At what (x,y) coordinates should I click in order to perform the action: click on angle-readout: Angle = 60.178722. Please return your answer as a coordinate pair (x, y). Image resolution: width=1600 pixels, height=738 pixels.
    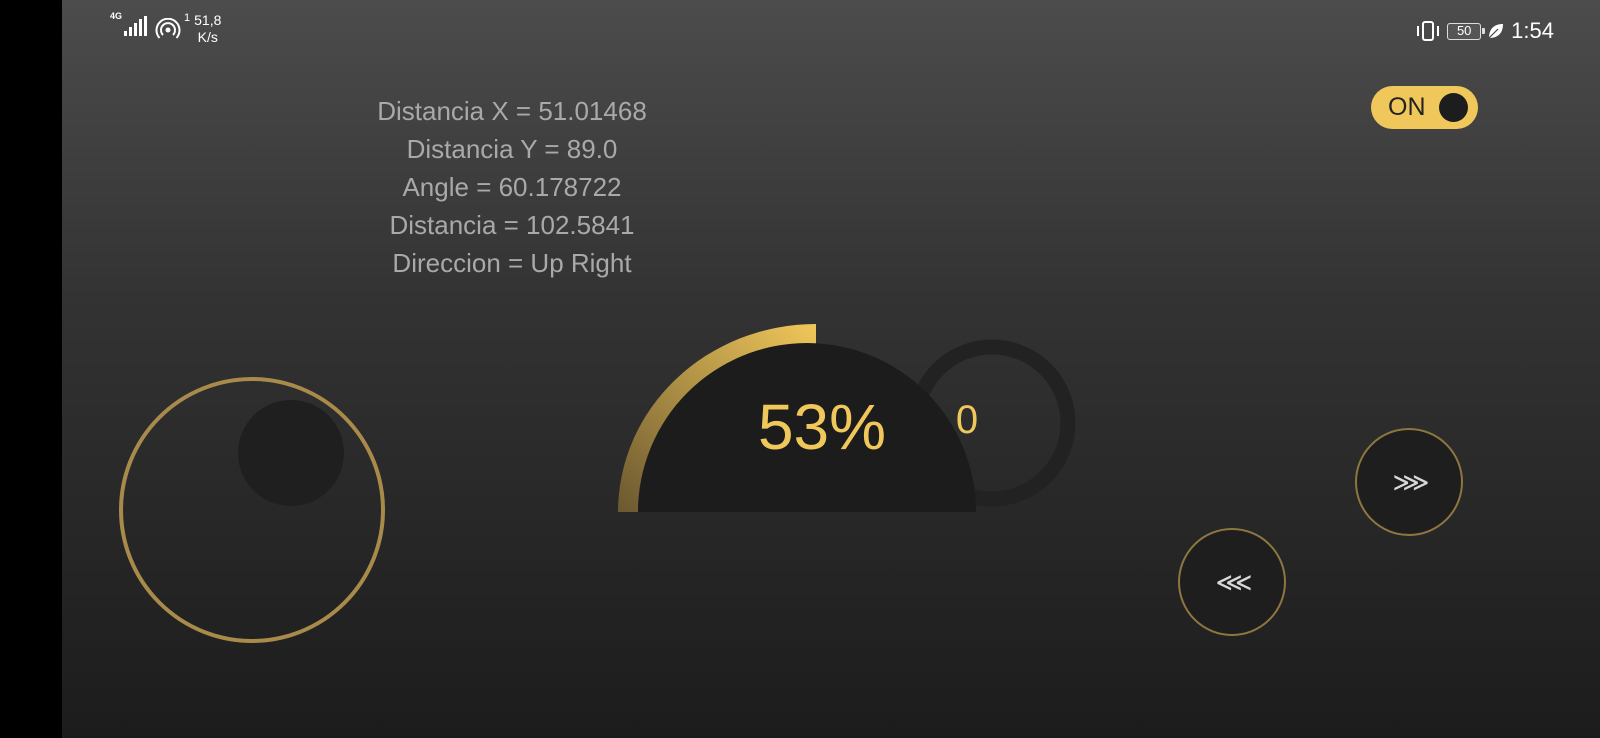
    Looking at the image, I should click on (512, 187).